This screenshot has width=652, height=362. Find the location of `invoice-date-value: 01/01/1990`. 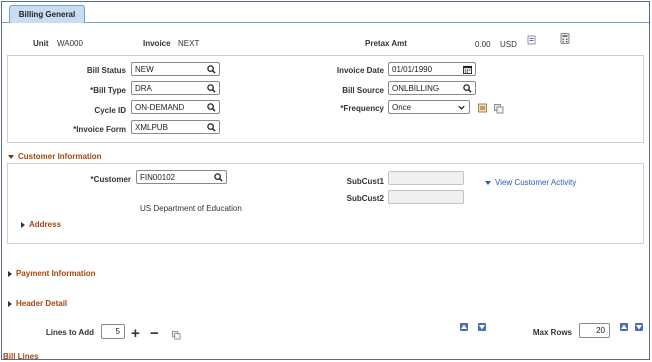

invoice-date-value: 01/01/1990 is located at coordinates (412, 69).